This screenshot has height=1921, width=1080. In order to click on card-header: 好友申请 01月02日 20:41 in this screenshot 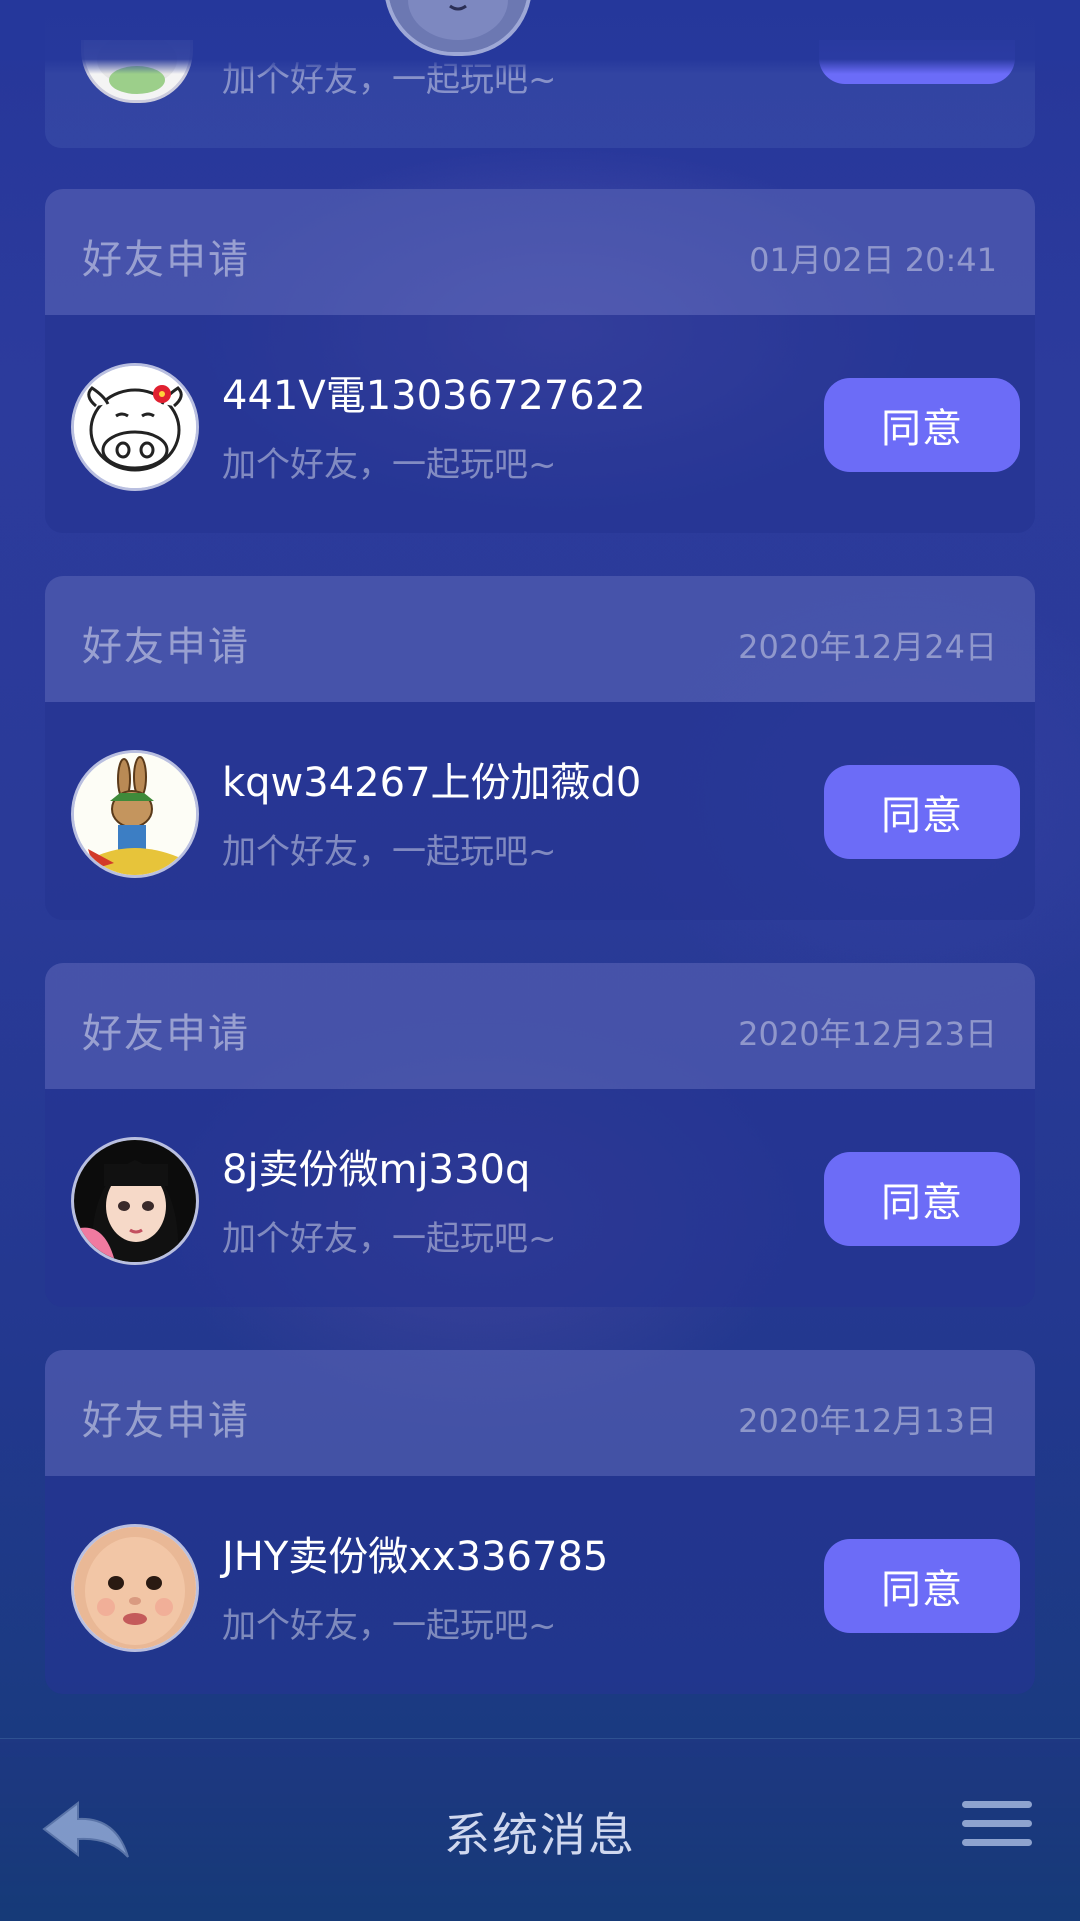, I will do `click(540, 252)`.